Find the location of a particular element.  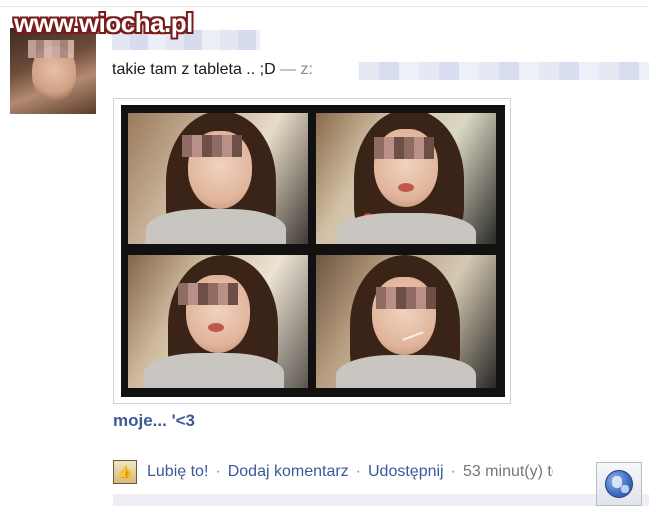

like-thumb-icon: 👍 is located at coordinates (125, 472).